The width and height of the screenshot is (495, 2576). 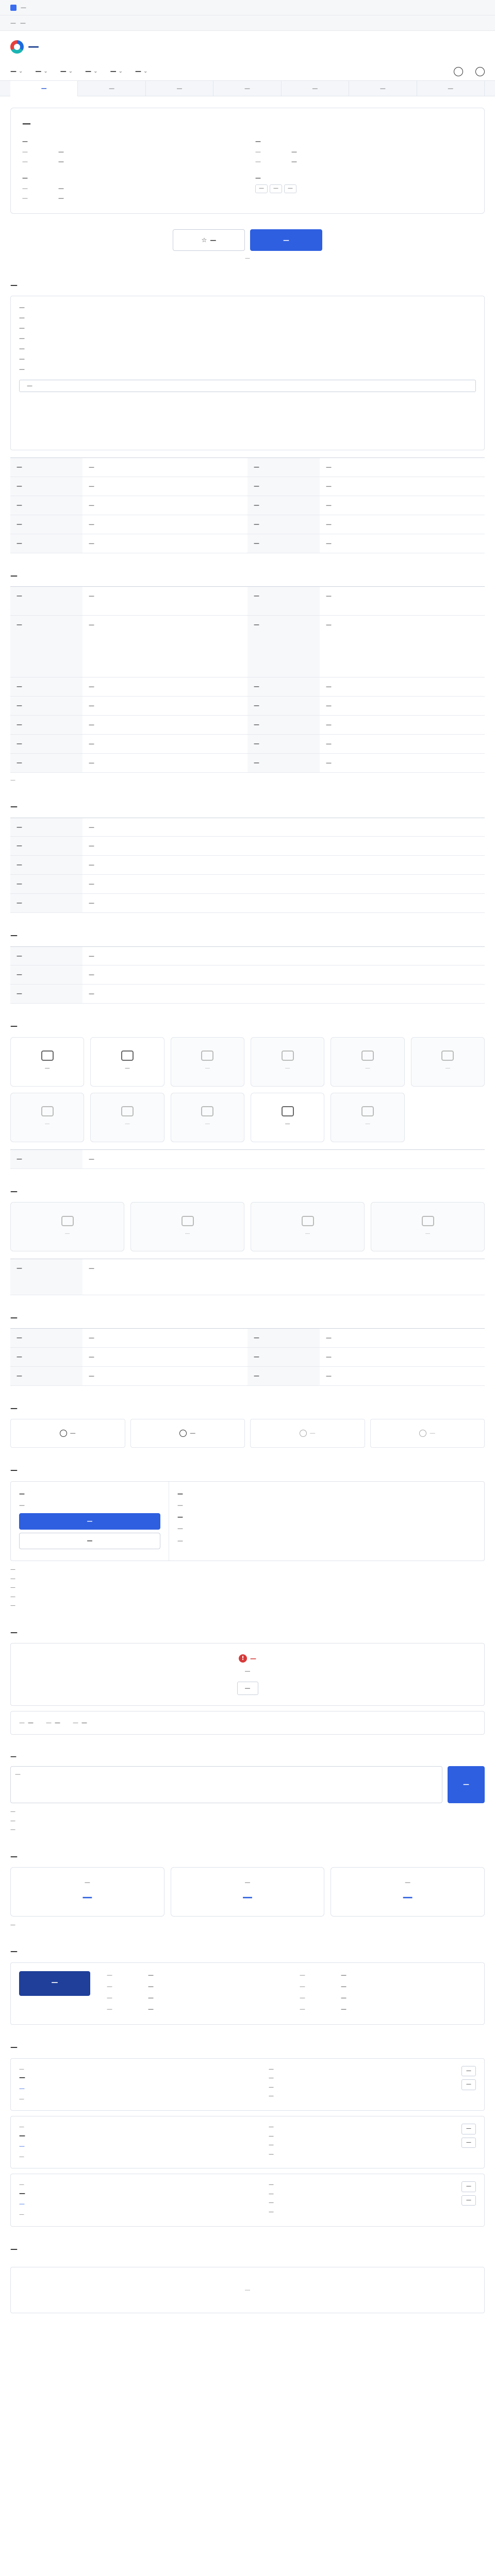 I want to click on section-stats: — — — — — — — —, so click(x=247, y=1890).